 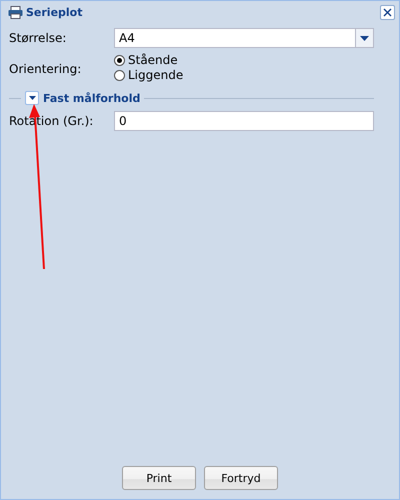 What do you see at coordinates (244, 121) in the screenshot?
I see `rotation-field: 0` at bounding box center [244, 121].